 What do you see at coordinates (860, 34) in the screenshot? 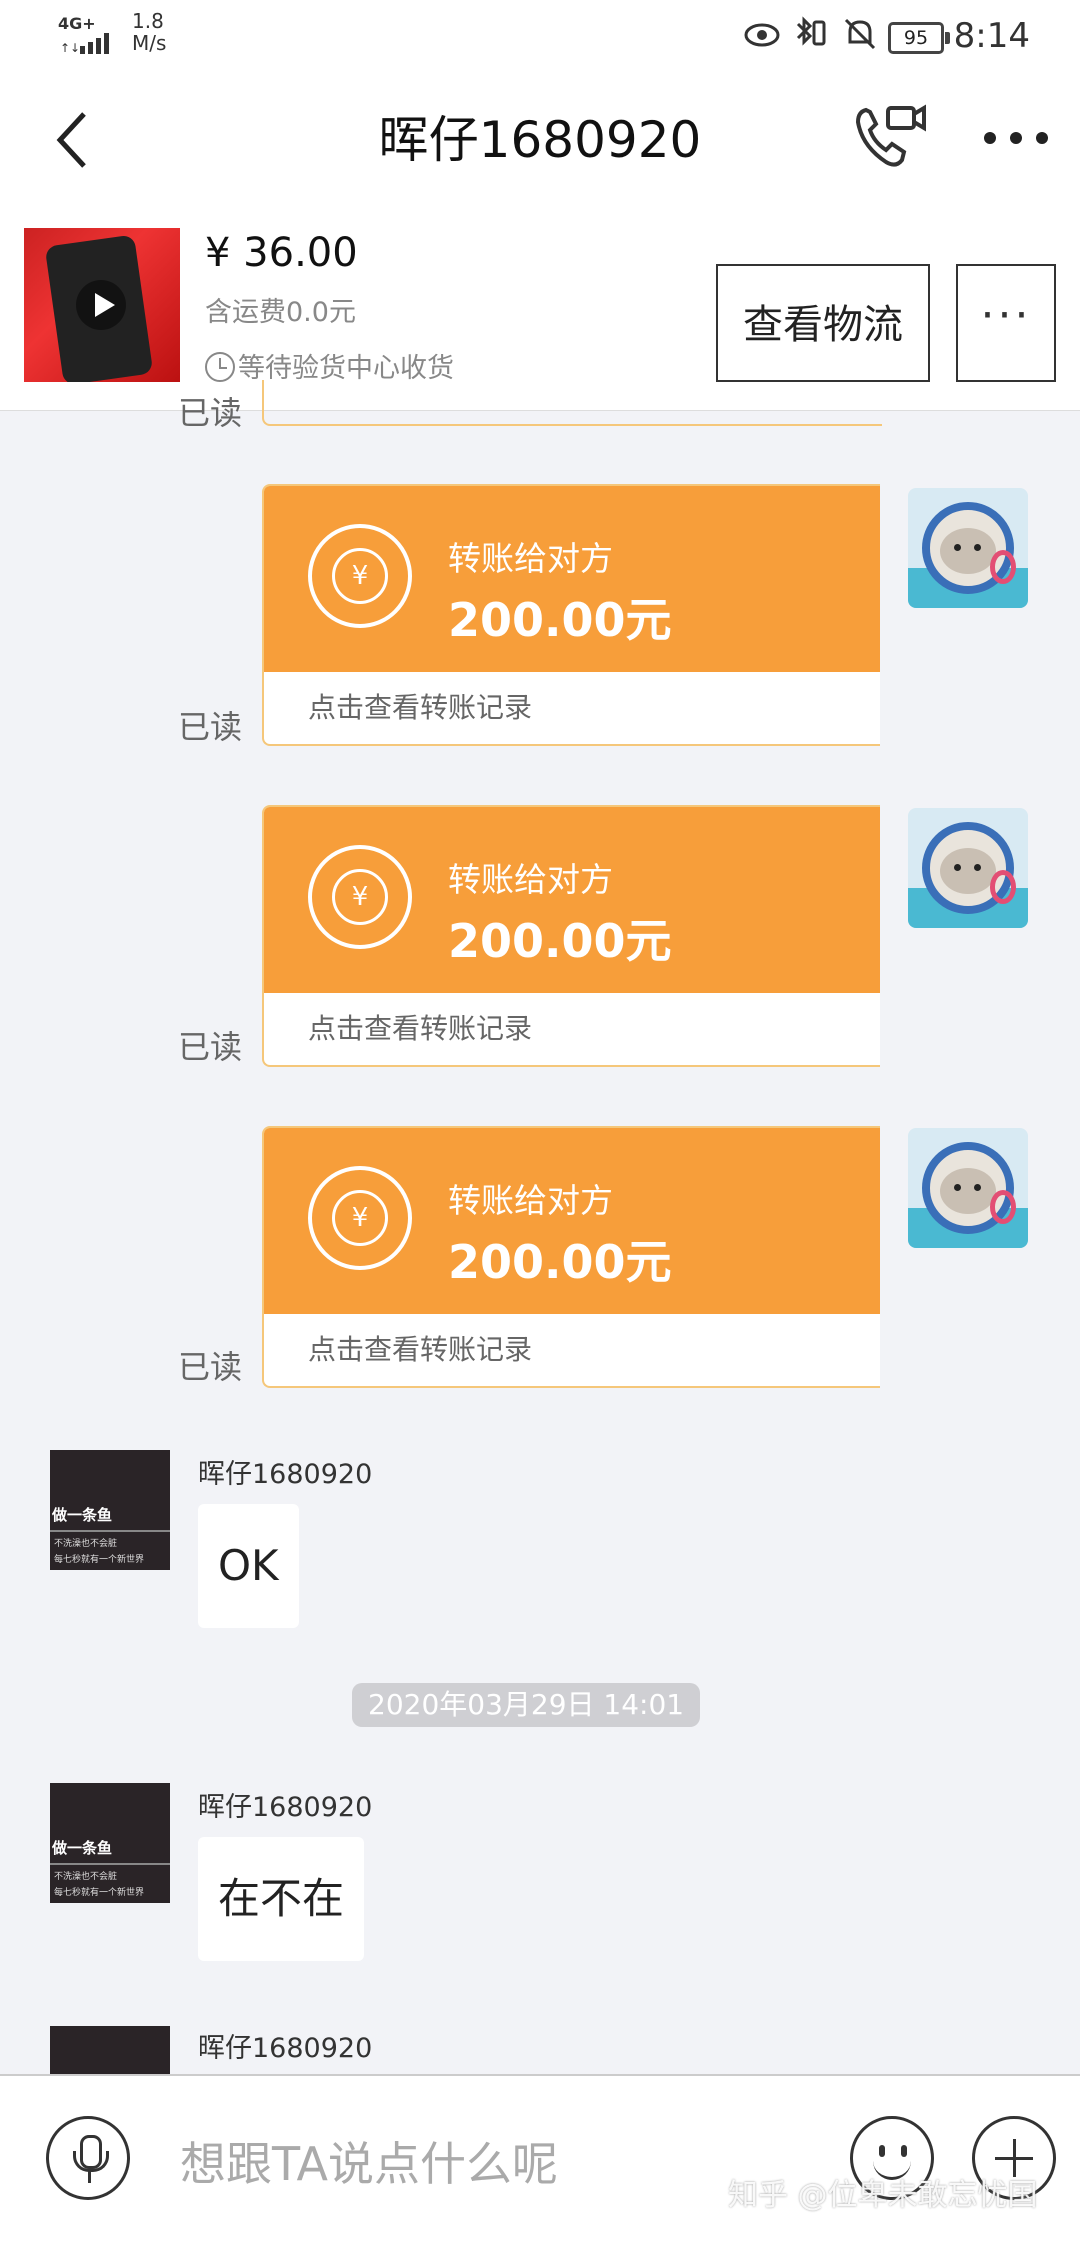
I see `mute-bell-icon` at bounding box center [860, 34].